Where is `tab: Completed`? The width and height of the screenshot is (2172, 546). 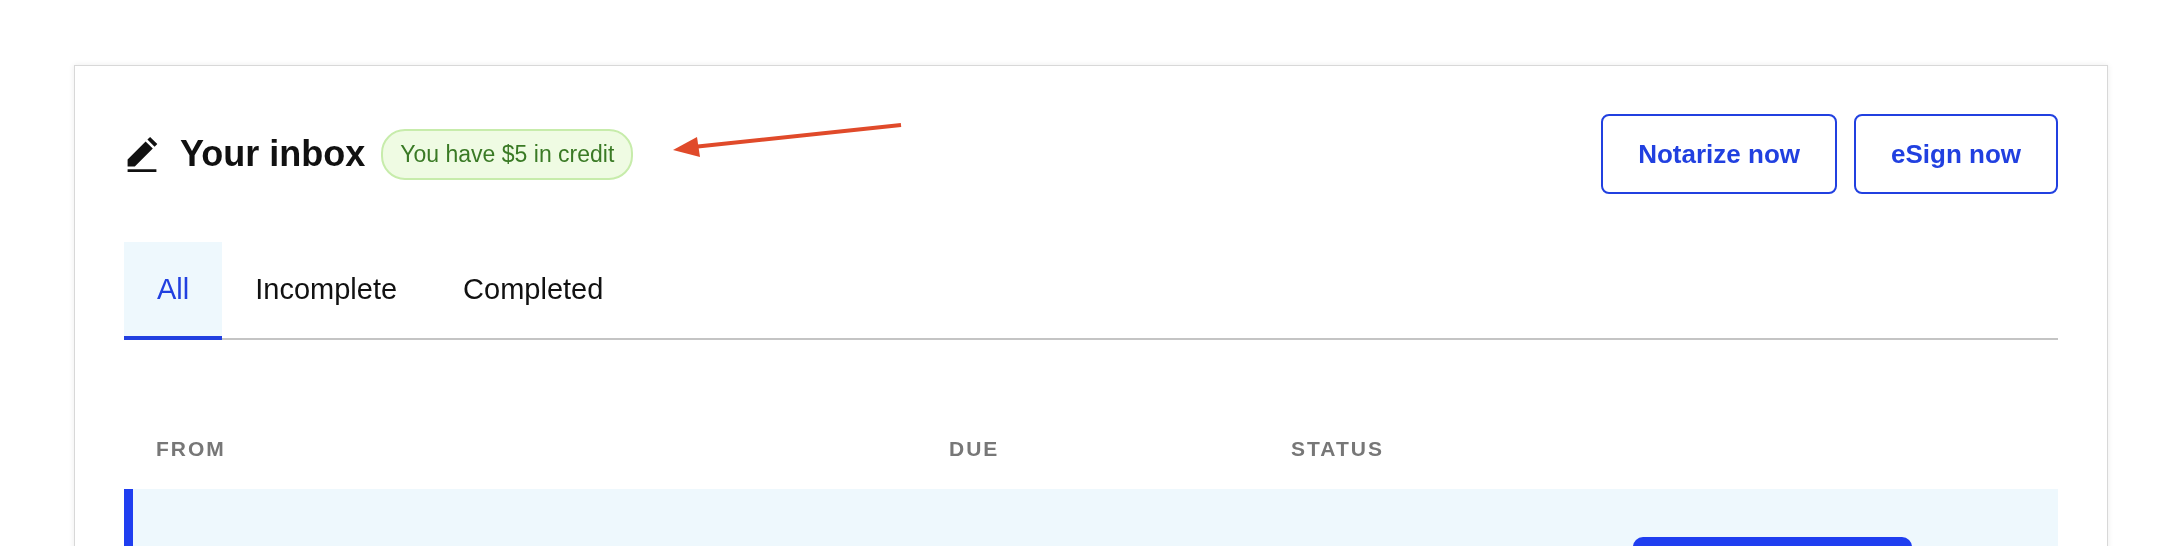 tab: Completed is located at coordinates (533, 291).